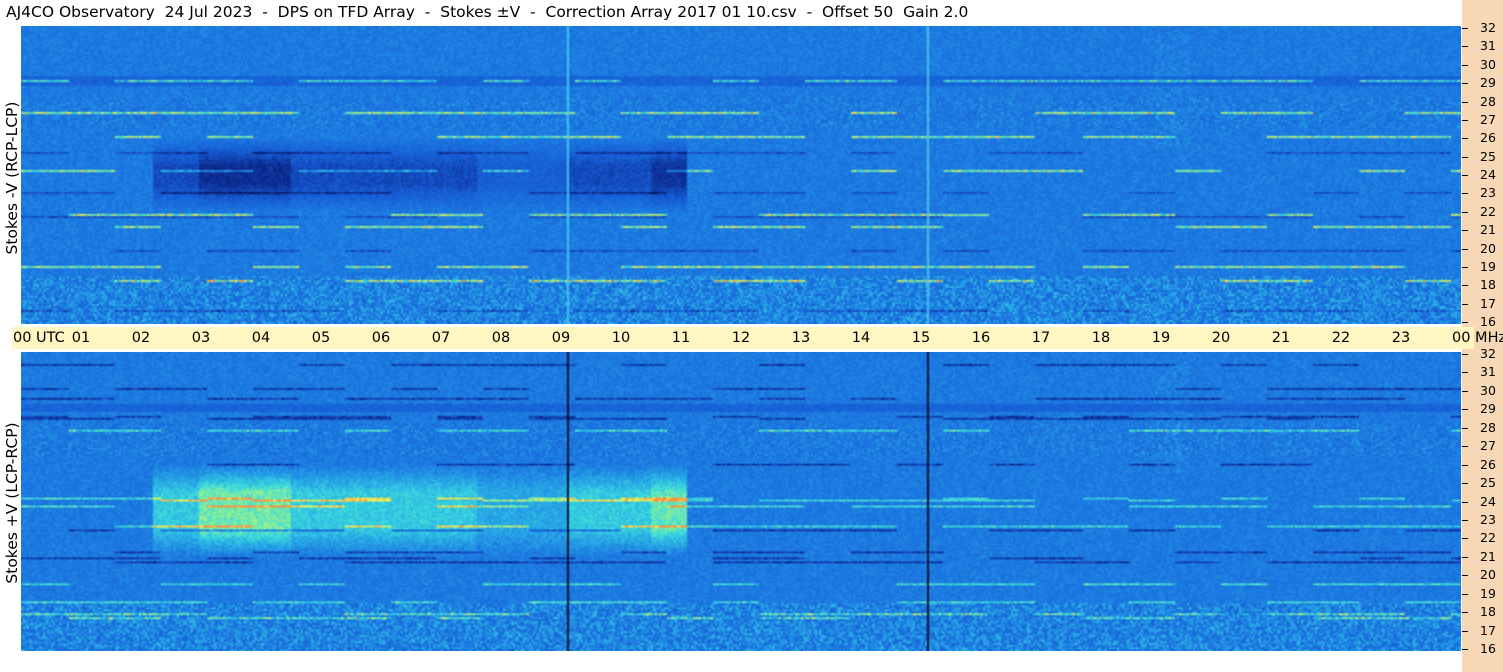  What do you see at coordinates (1041, 338) in the screenshot?
I see `time-tick-label: 17` at bounding box center [1041, 338].